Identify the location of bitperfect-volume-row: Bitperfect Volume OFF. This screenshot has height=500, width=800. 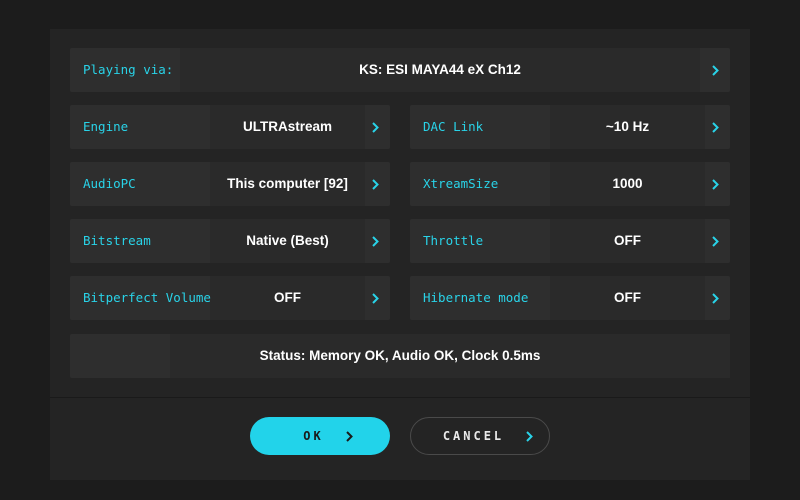
(230, 298).